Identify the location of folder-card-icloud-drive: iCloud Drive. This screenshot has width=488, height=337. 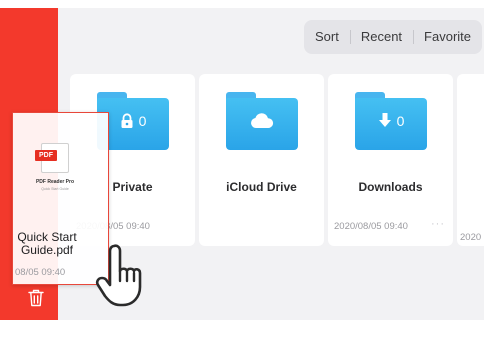
(261, 160).